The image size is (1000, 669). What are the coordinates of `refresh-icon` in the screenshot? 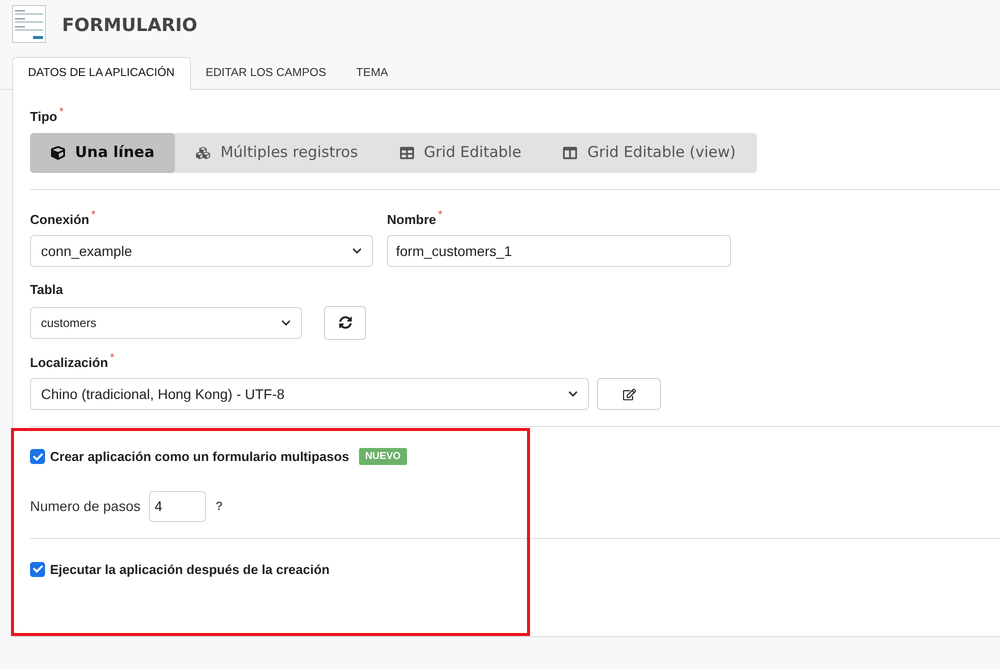 It's located at (345, 322).